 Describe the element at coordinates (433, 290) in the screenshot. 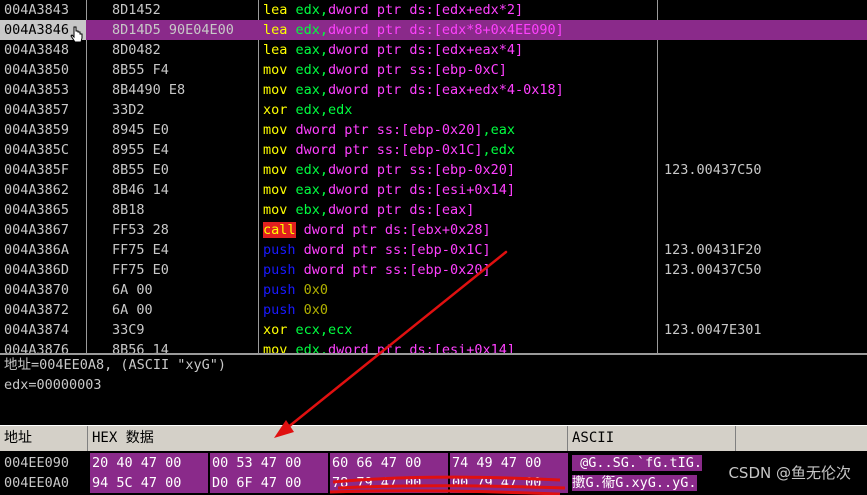

I see `disasm-row: 004A3870 6A 00 push 0x0` at that location.